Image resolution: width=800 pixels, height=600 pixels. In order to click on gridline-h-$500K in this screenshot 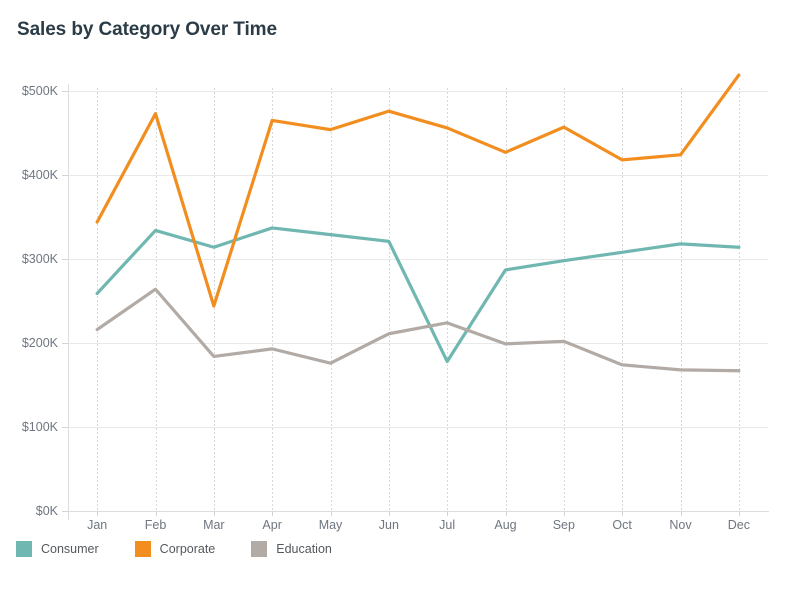, I will do `click(418, 91)`.